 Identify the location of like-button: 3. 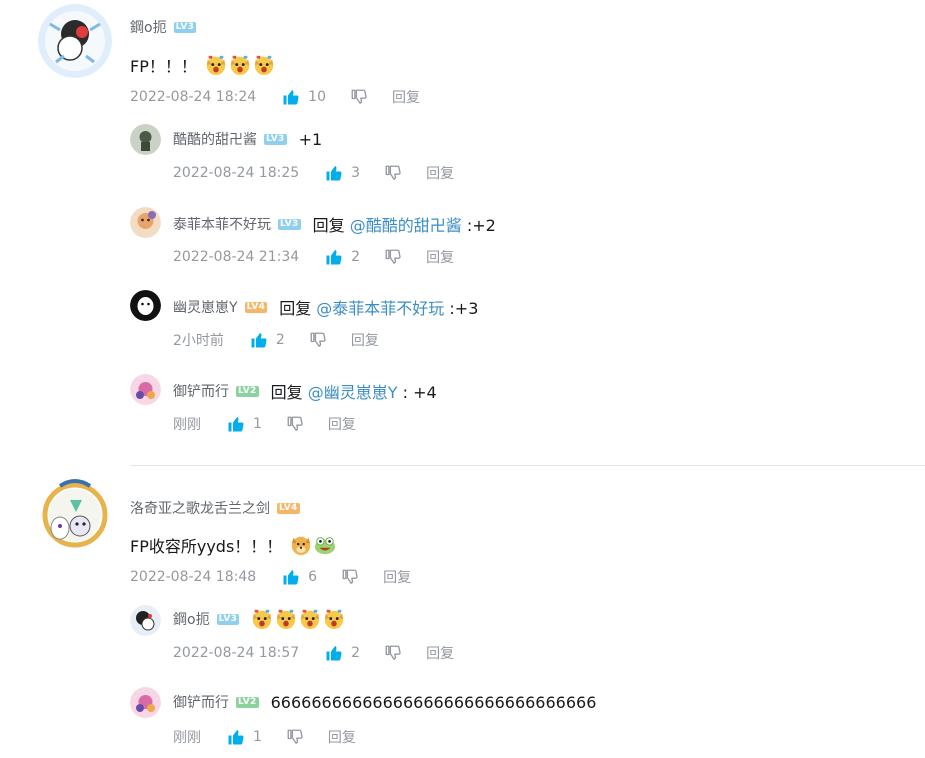
(342, 173).